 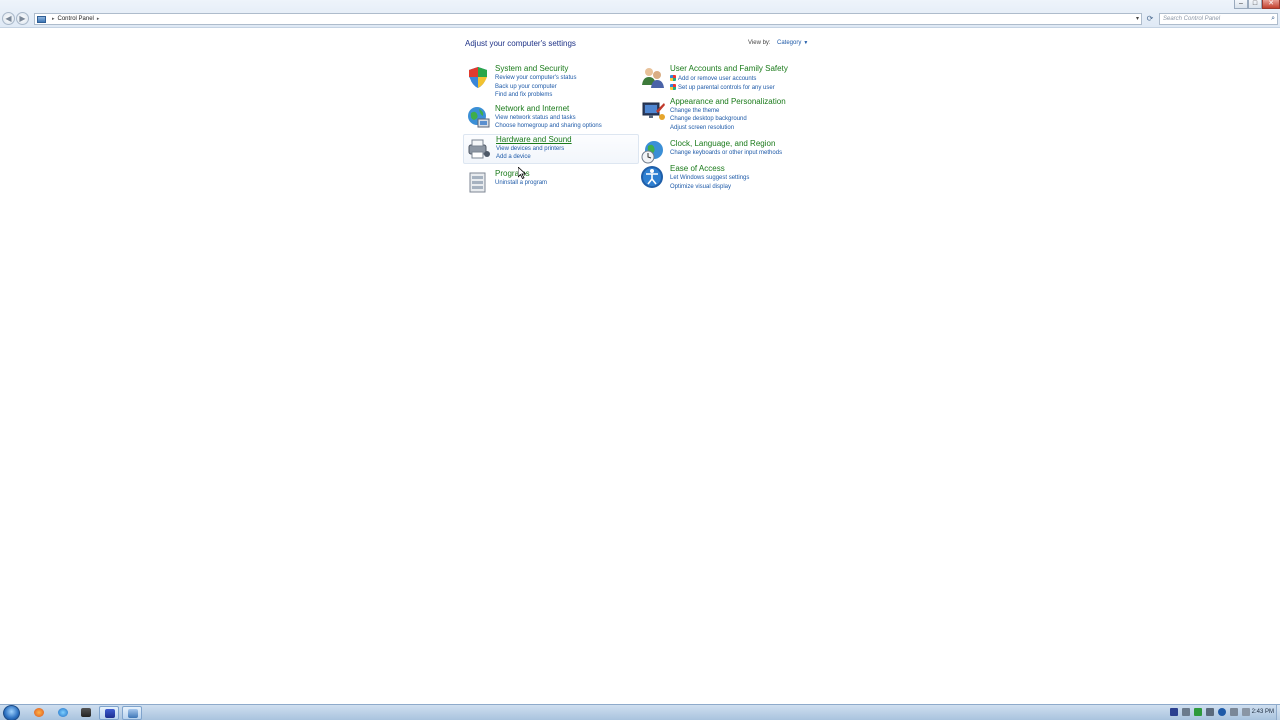 I want to click on link-add-remove-accounts: Add or remove user accounts, so click(x=713, y=78).